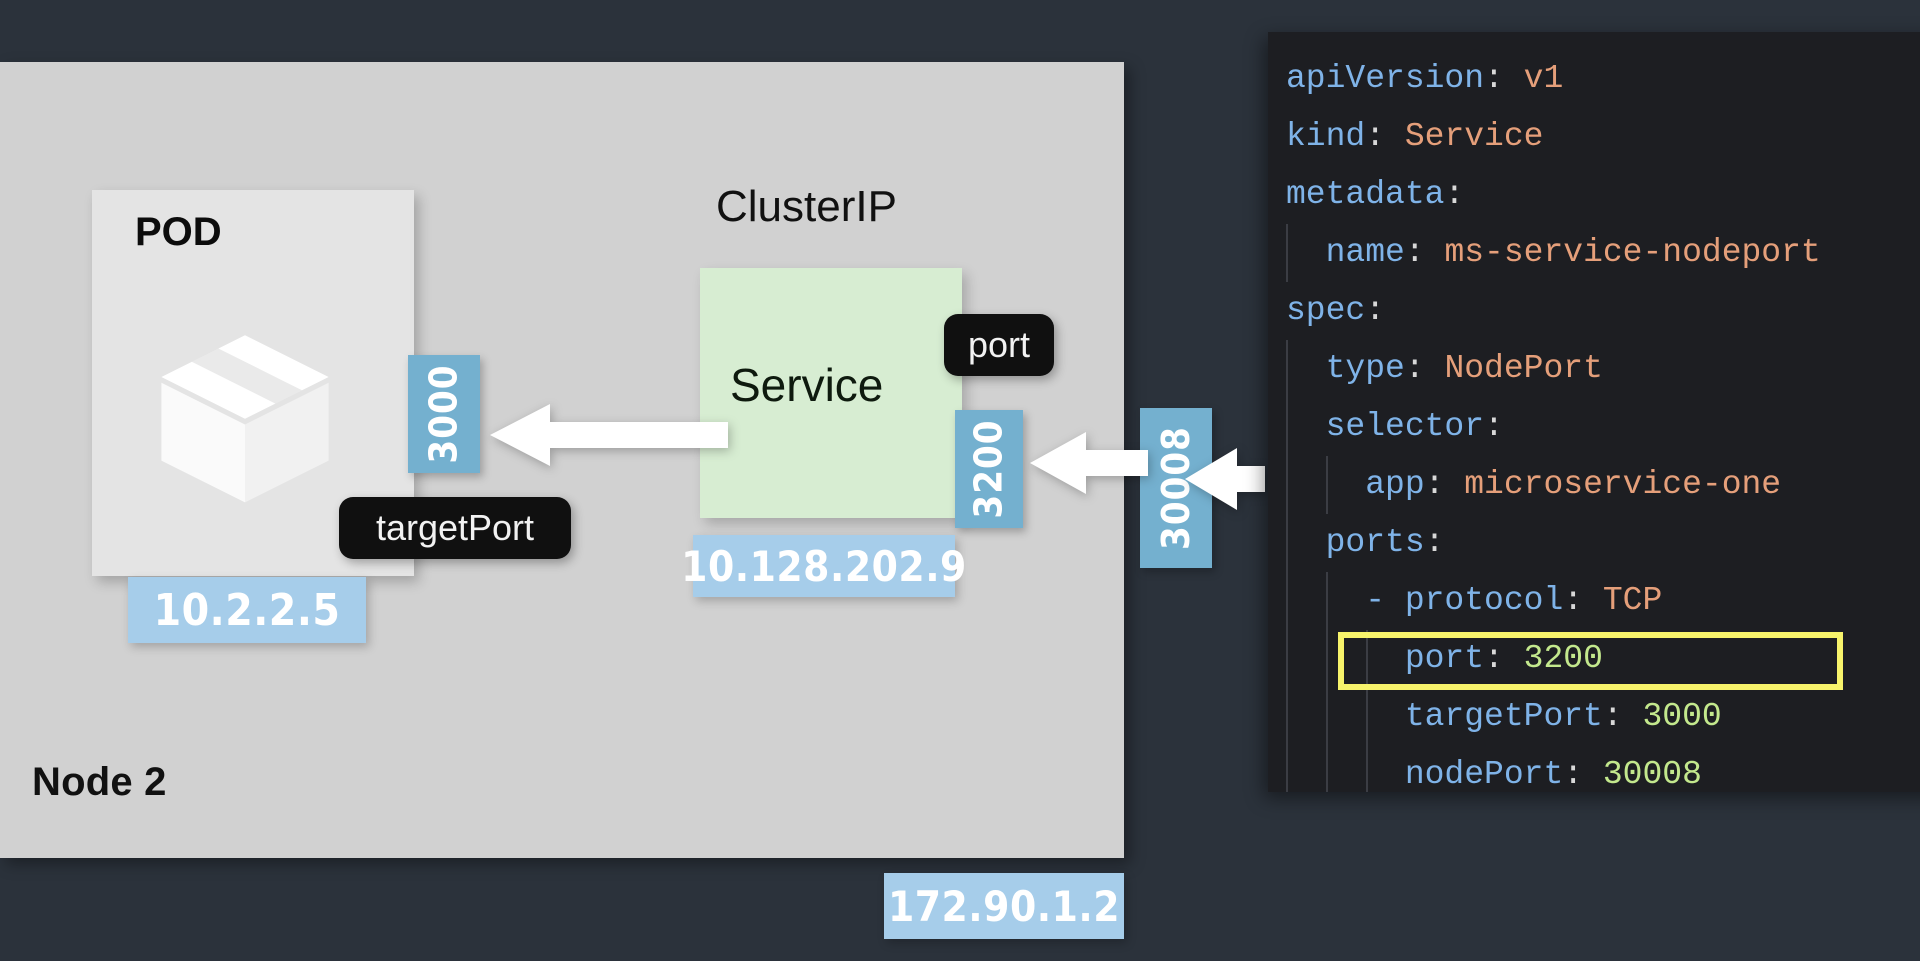 The height and width of the screenshot is (961, 1920). What do you see at coordinates (1594, 137) in the screenshot?
I see `yaml-code-line: kind: Service` at bounding box center [1594, 137].